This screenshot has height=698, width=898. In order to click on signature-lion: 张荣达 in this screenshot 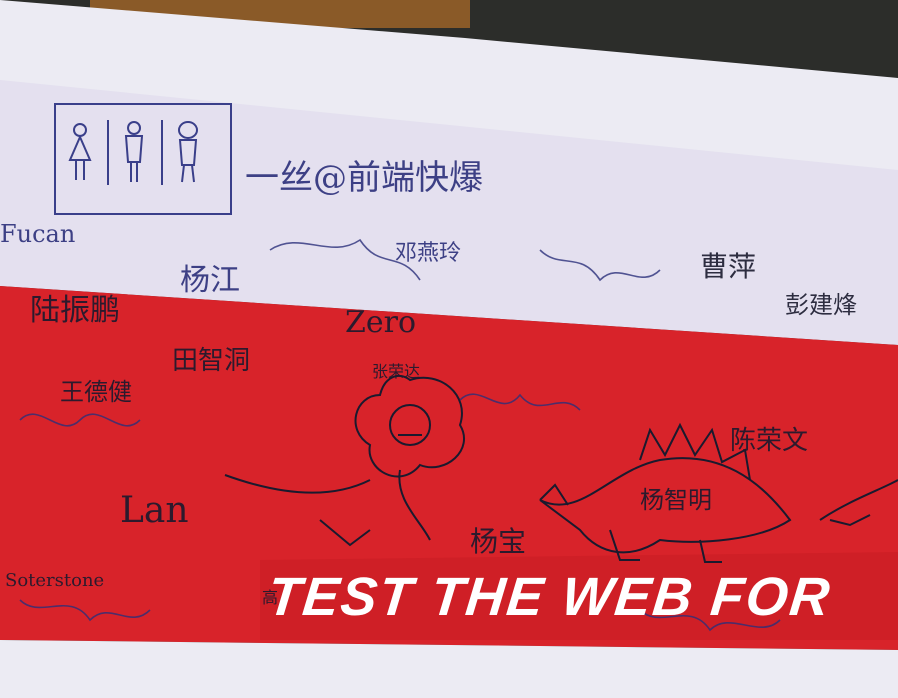, I will do `click(396, 371)`.